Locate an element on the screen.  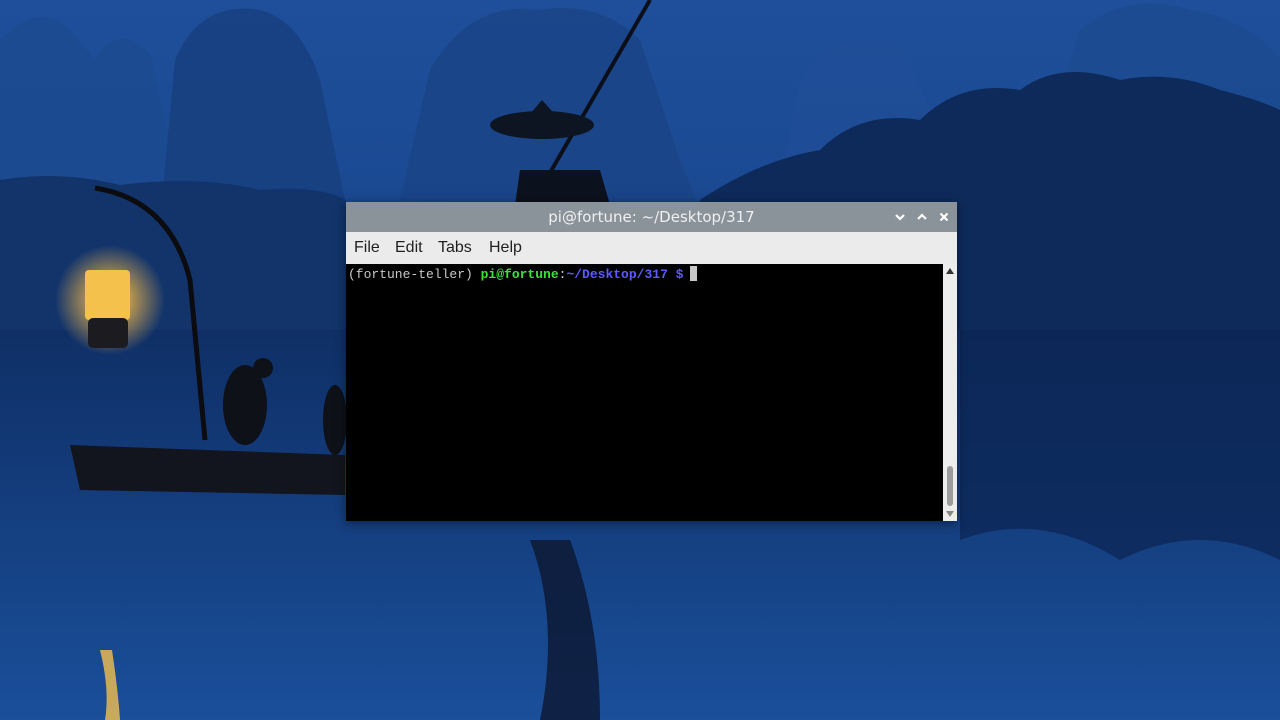
menu-file: File is located at coordinates (367, 248).